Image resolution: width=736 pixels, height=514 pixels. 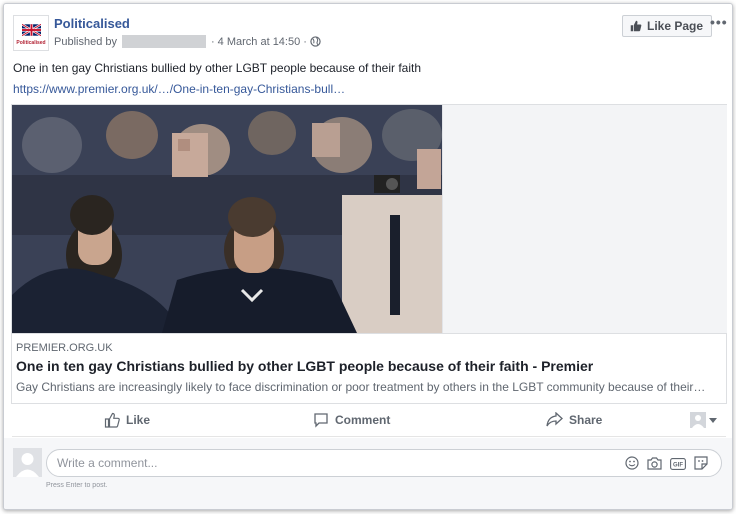 I want to click on published-by-label: Published by, so click(x=85, y=41).